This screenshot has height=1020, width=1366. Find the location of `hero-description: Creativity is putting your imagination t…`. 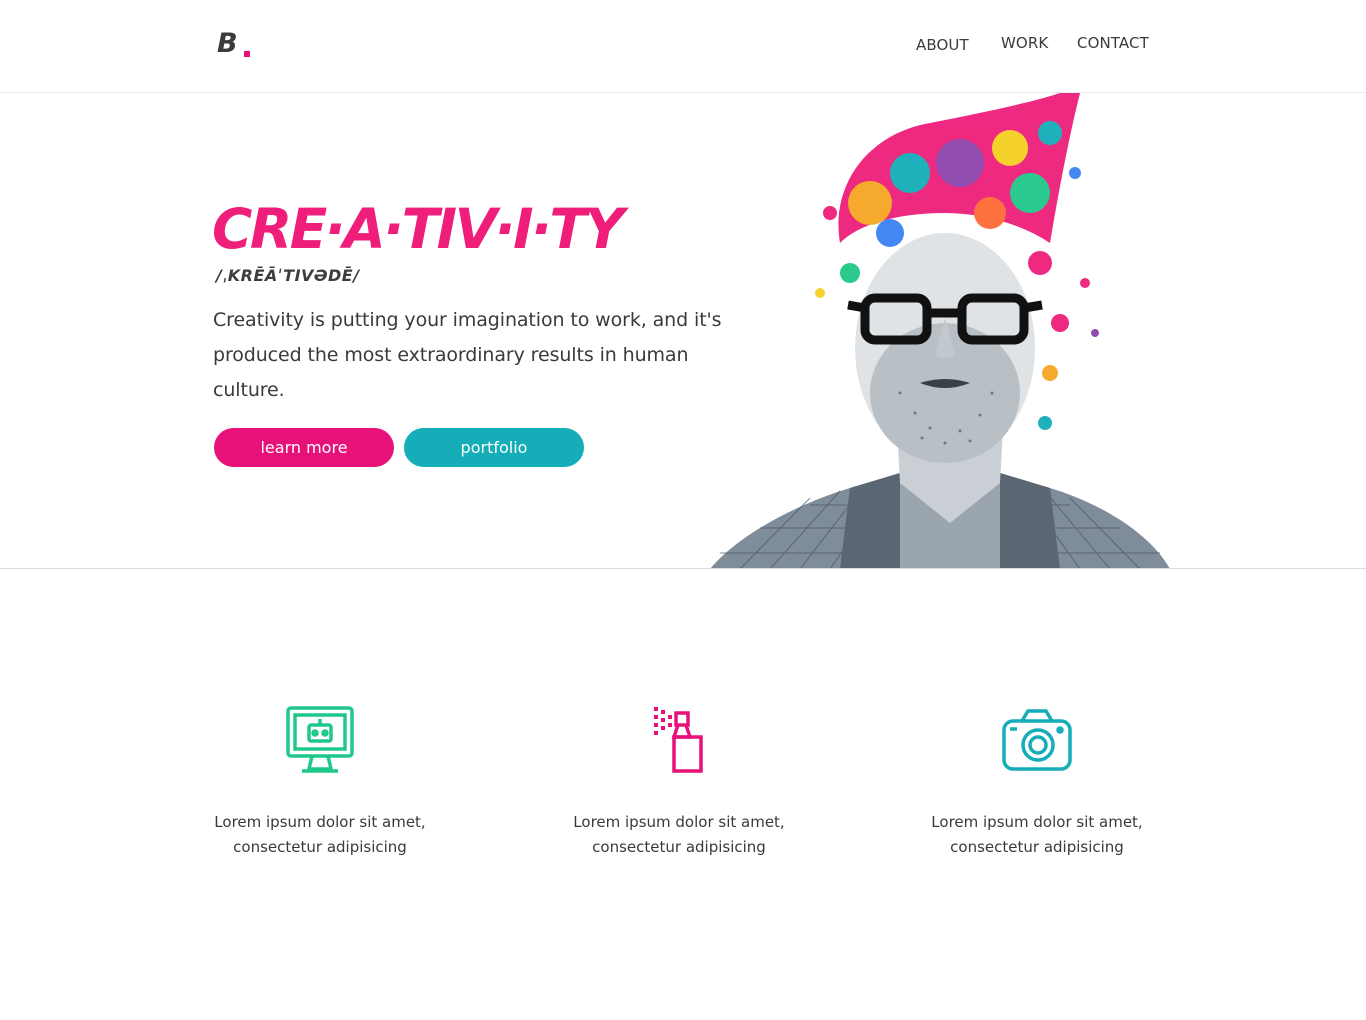

hero-description: Creativity is putting your imagination t… is located at coordinates (467, 355).